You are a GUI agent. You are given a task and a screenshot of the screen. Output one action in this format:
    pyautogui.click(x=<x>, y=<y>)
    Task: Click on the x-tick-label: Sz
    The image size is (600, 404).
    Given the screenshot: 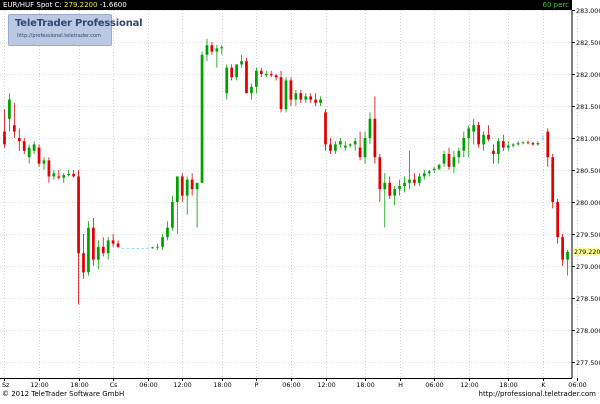 What is the action you would take?
    pyautogui.click(x=6, y=385)
    